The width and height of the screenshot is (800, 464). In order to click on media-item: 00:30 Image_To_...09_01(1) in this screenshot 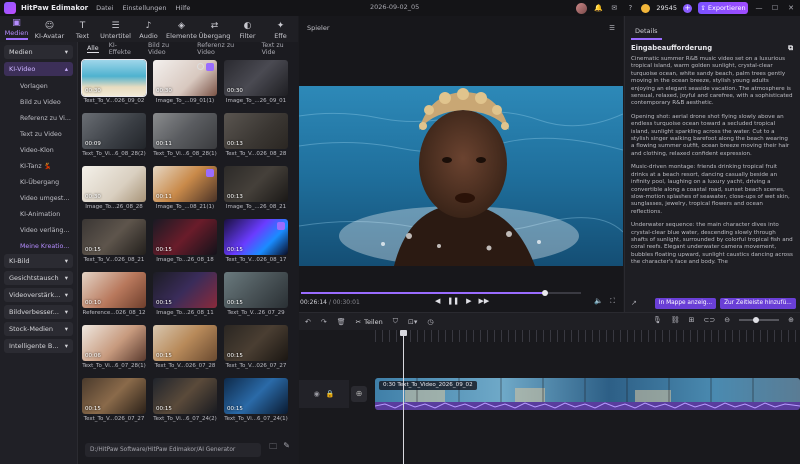, I will do `click(185, 82)`.